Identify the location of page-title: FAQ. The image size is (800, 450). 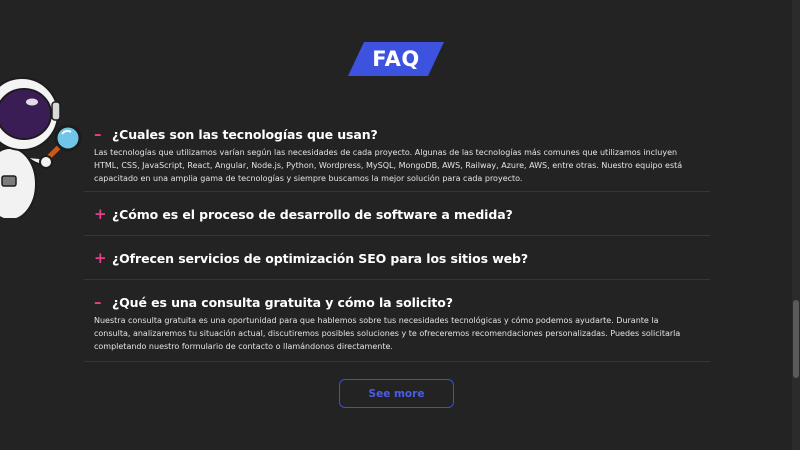
(396, 59).